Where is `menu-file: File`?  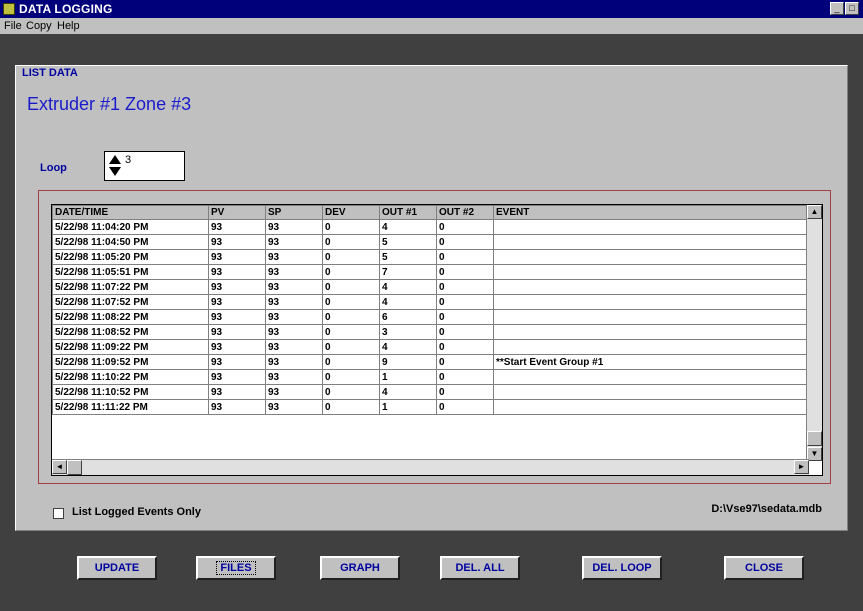 menu-file: File is located at coordinates (13, 26).